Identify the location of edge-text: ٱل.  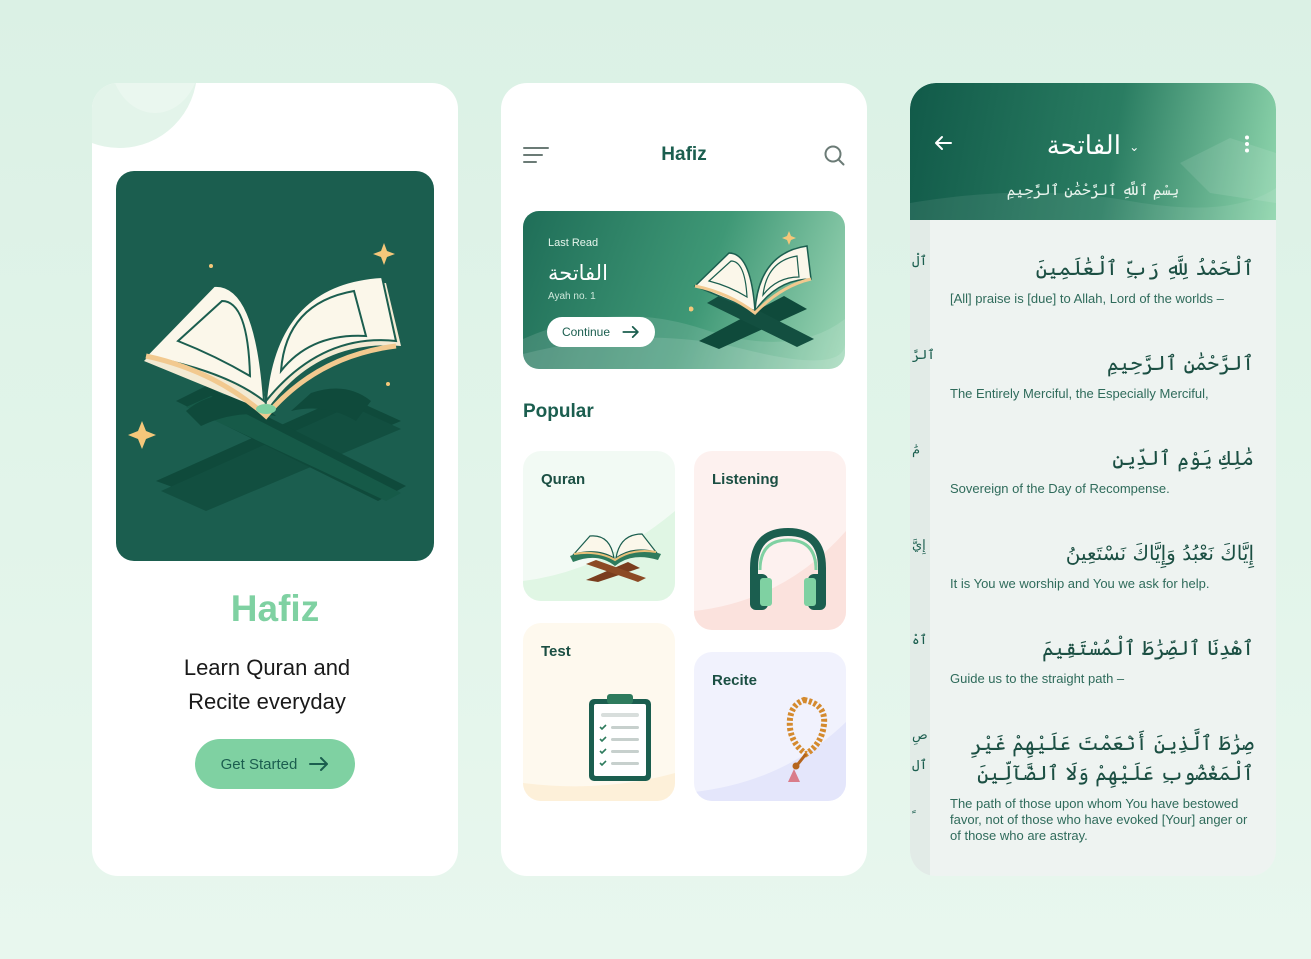
(920, 765).